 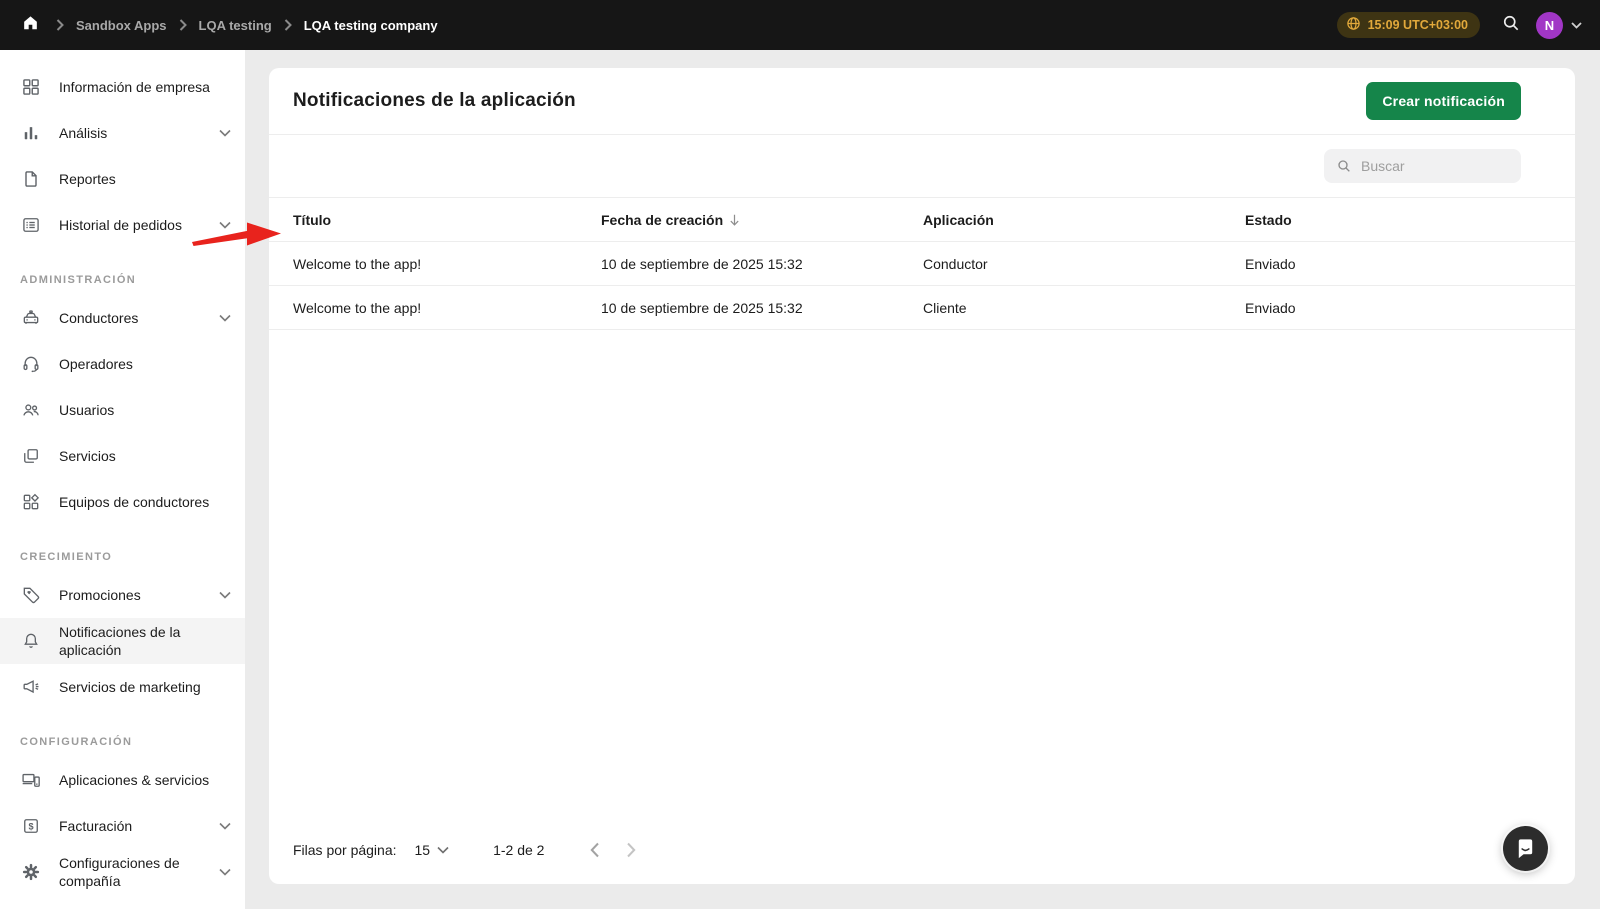 I want to click on globe-icon, so click(x=1353, y=25).